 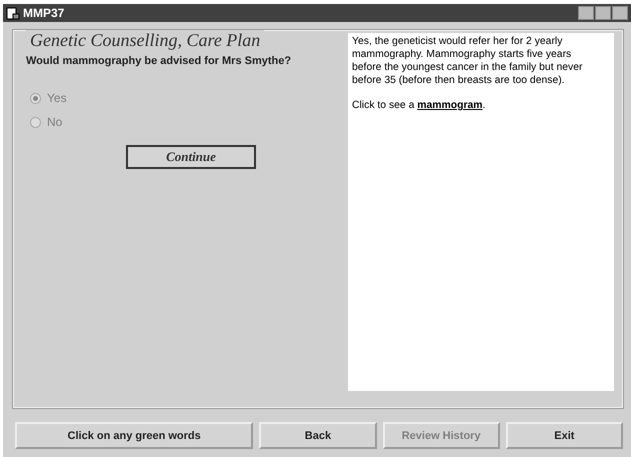 I want to click on question-text: Would mammography be advised for Mrs Smythe?, so click(x=159, y=61).